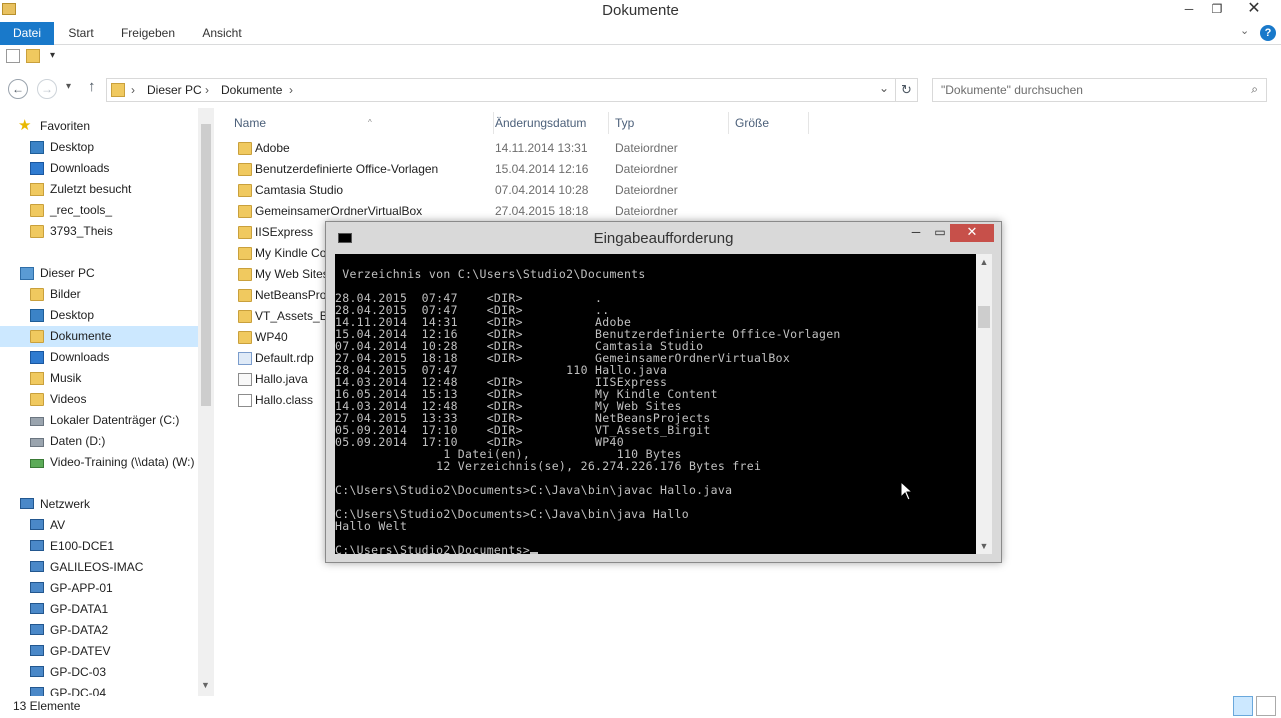 The height and width of the screenshot is (718, 1281). What do you see at coordinates (108, 126) in the screenshot?
I see `nav-favoriten: ★ Favoriten` at bounding box center [108, 126].